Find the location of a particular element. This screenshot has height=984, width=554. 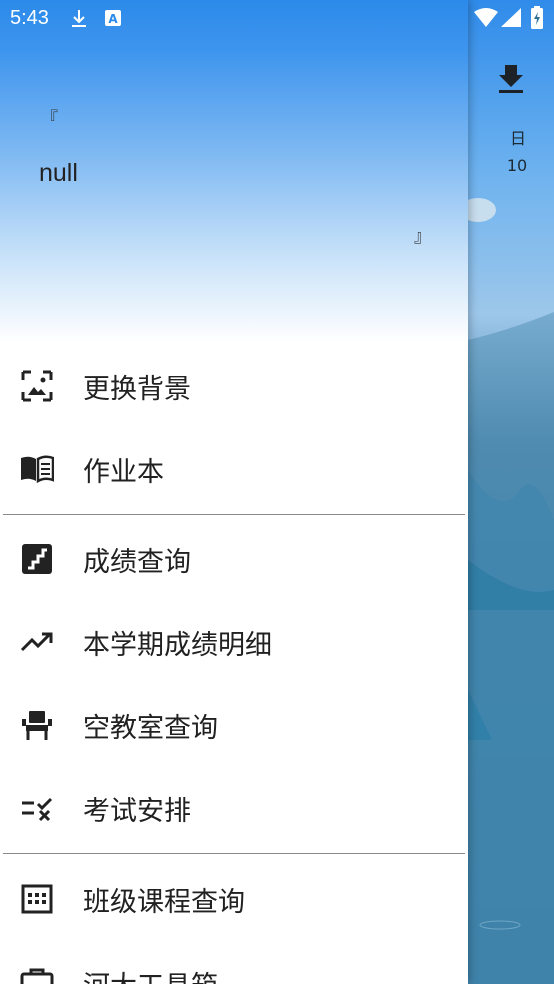

menu-item-label: 考试安排 is located at coordinates (137, 811).